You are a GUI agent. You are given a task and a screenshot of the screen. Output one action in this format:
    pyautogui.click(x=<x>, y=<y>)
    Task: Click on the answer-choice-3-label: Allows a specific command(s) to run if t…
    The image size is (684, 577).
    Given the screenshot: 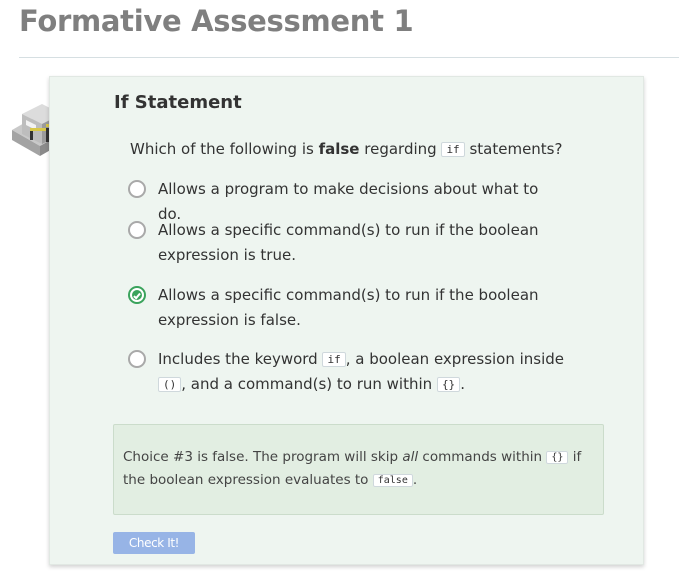 What is the action you would take?
    pyautogui.click(x=348, y=307)
    